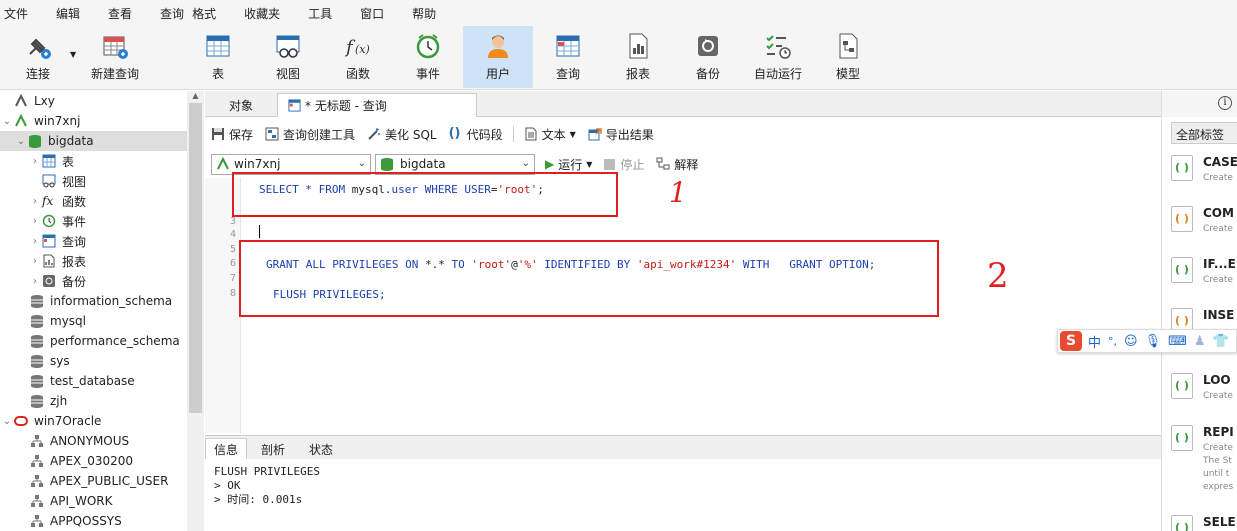 The image size is (1237, 531). I want to click on tab-untitled-query: * 无标题 - 查询, so click(377, 105).